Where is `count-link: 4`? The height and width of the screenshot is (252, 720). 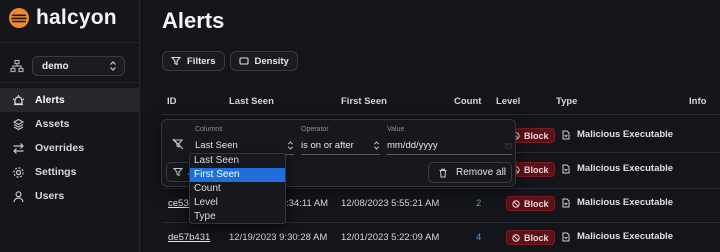
count-link: 4 is located at coordinates (478, 237).